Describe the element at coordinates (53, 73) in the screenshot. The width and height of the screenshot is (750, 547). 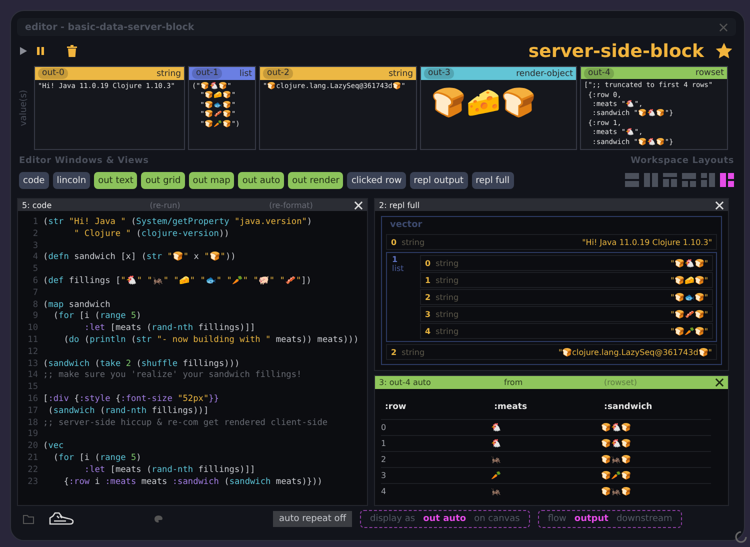
I see `output-id-badge: out-0` at that location.